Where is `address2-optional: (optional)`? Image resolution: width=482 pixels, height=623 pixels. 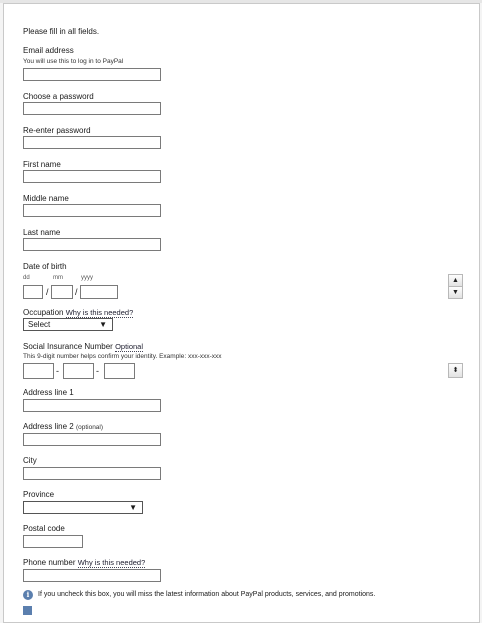 address2-optional: (optional) is located at coordinates (89, 427).